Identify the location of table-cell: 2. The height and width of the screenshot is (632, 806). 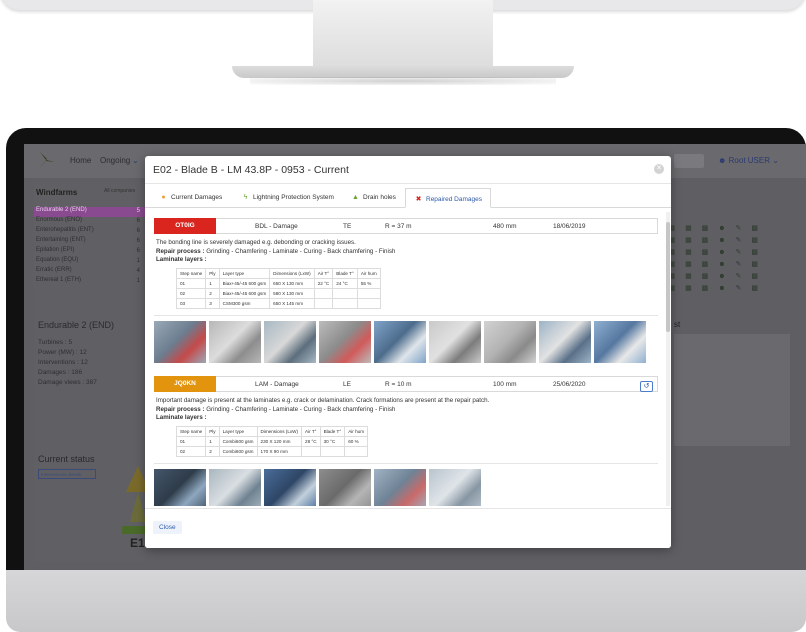
(212, 293).